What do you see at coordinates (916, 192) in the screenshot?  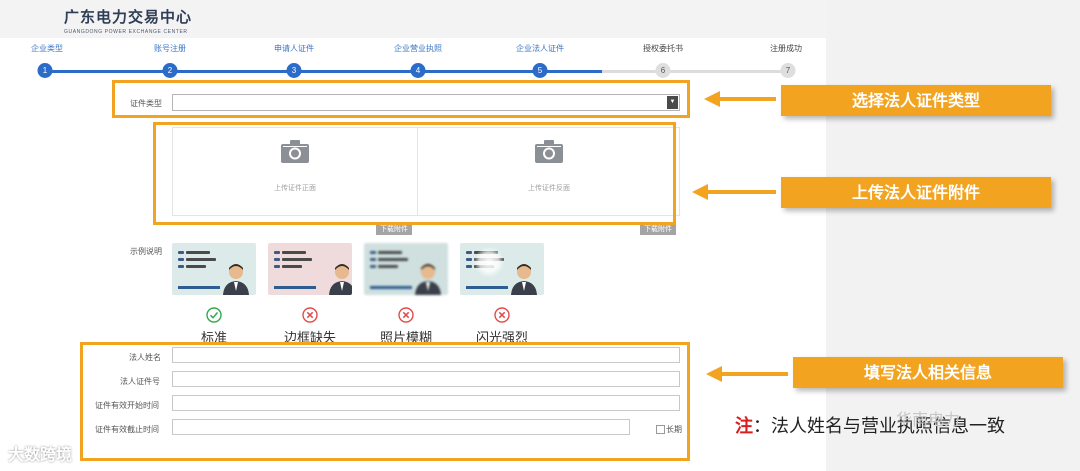 I see `callout-upload: 上传法人证件附件` at bounding box center [916, 192].